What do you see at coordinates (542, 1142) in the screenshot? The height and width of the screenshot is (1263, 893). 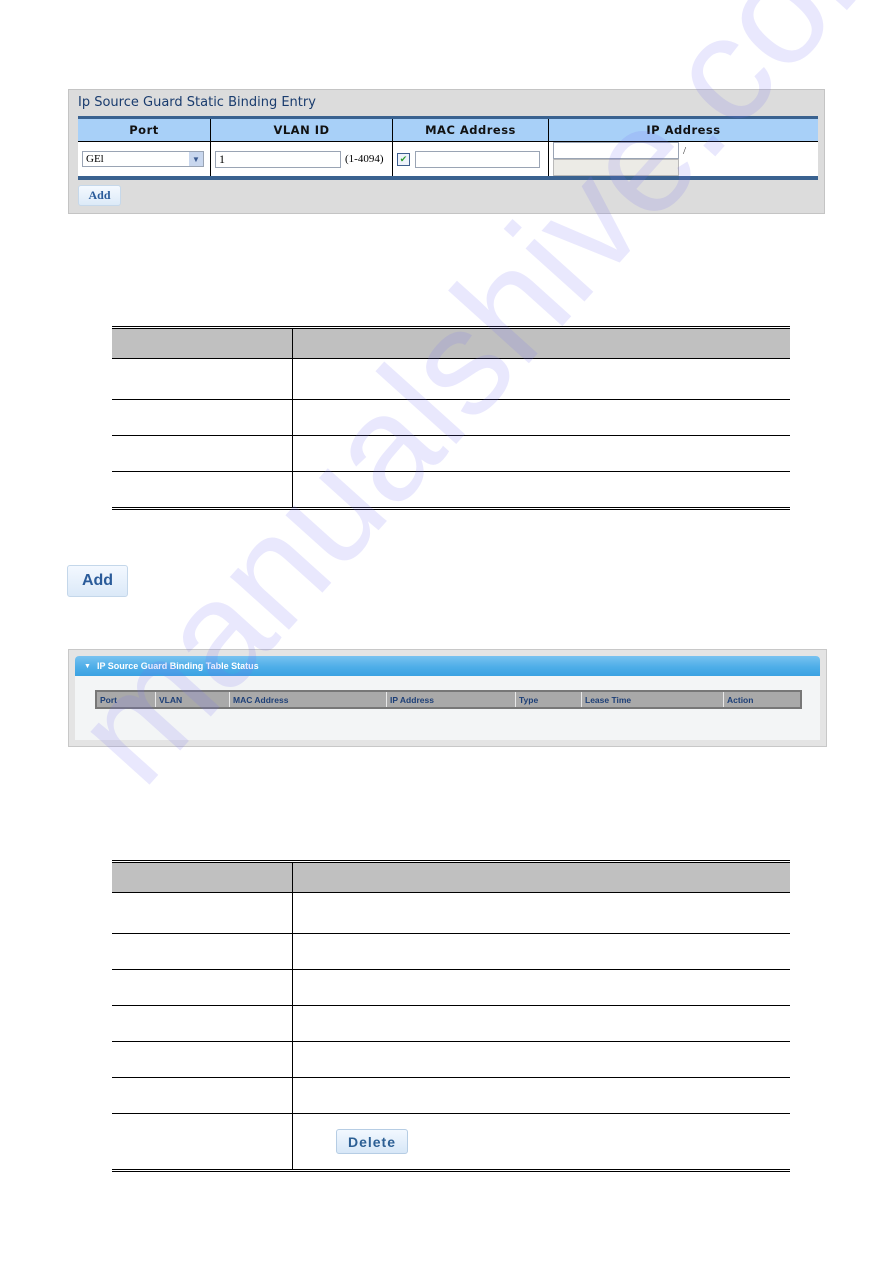 I see `table-cell-description: Delete` at bounding box center [542, 1142].